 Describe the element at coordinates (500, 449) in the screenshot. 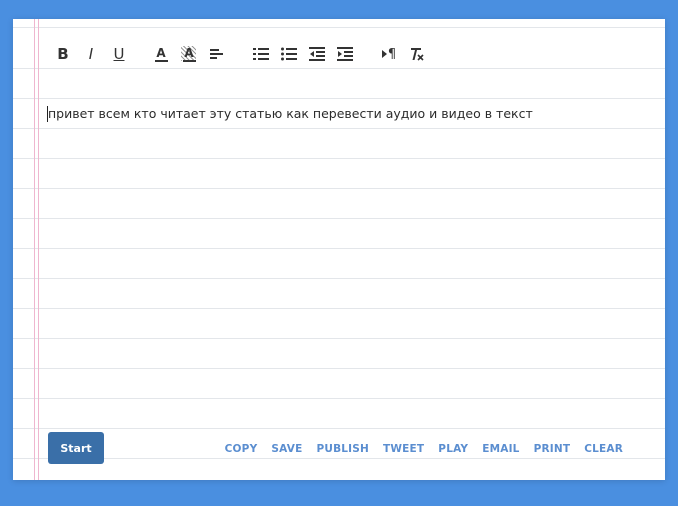

I see `email-link: EMAIL` at that location.